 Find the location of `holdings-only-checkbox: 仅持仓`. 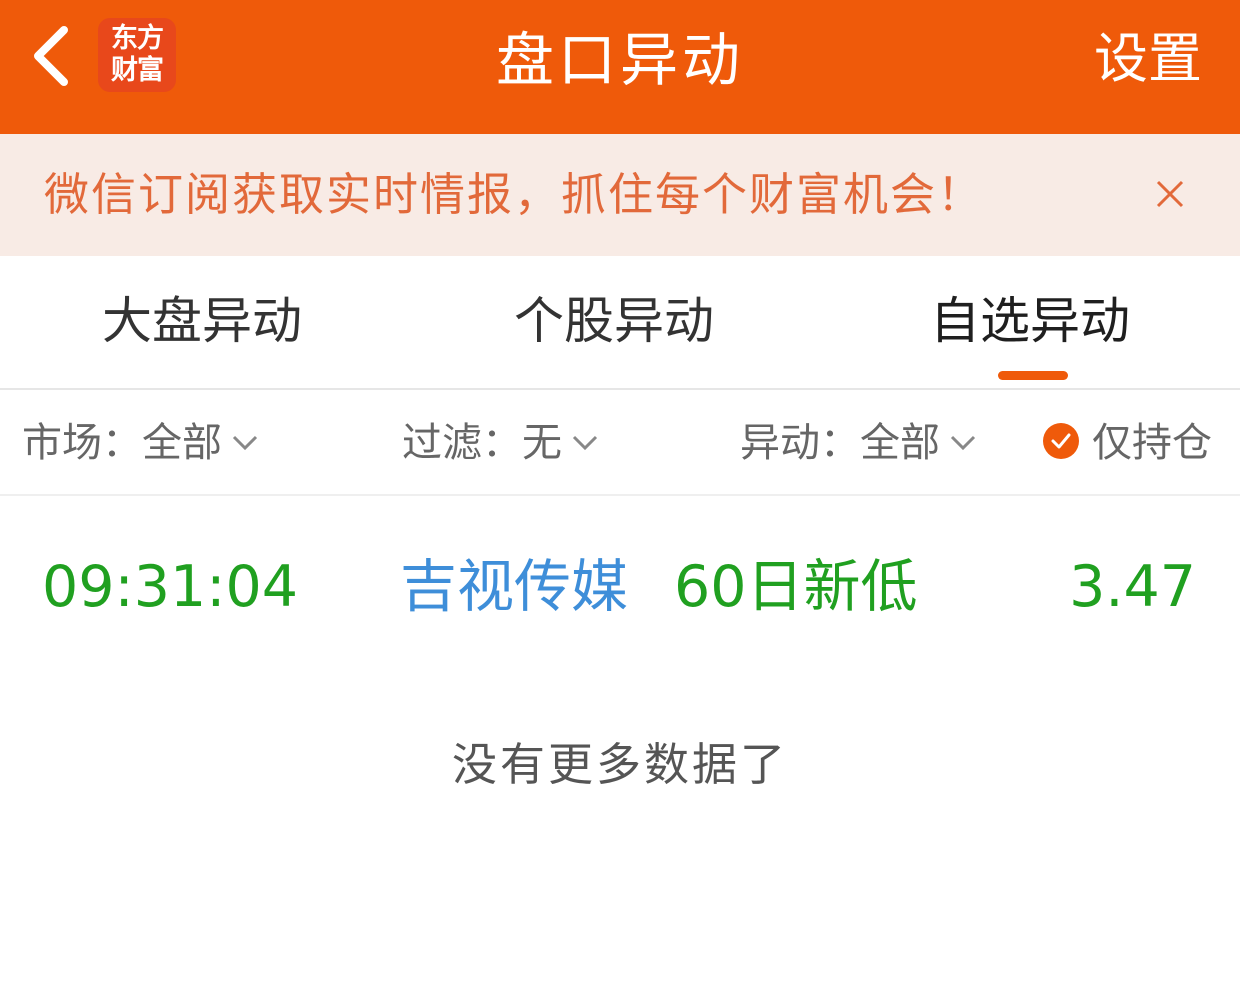

holdings-only-checkbox: 仅持仓 is located at coordinates (1127, 443).